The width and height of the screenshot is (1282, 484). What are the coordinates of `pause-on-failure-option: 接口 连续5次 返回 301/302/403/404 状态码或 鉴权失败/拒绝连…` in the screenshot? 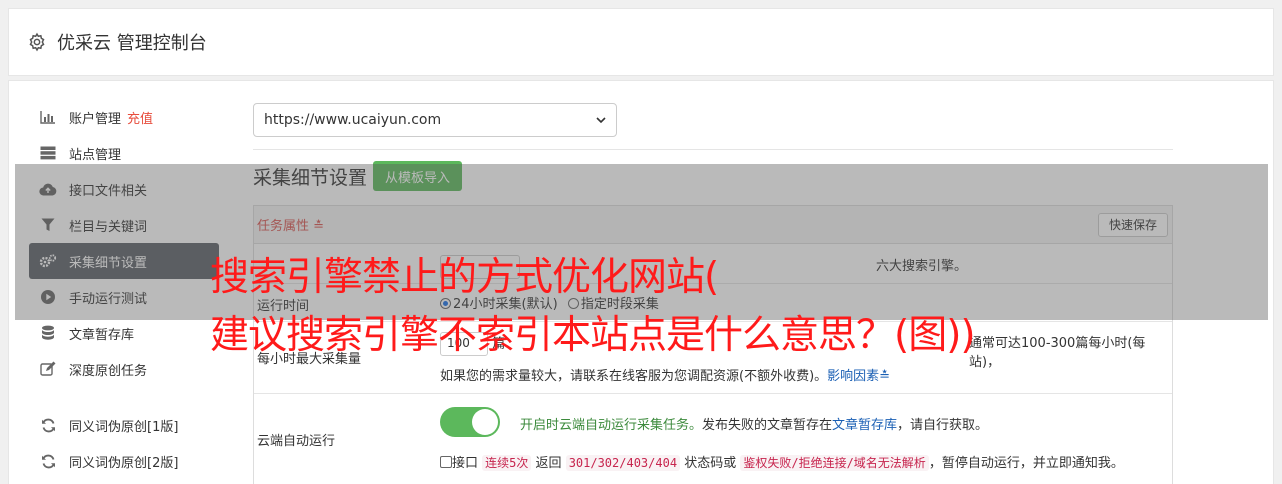 It's located at (782, 461).